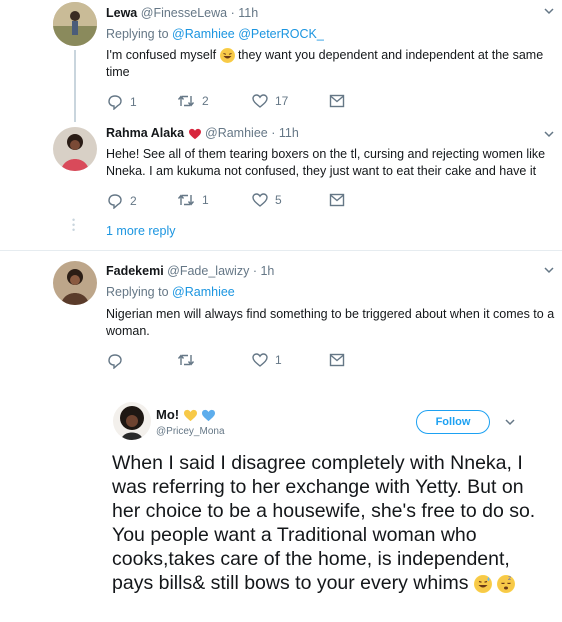 The height and width of the screenshot is (622, 562). What do you see at coordinates (237, 102) in the screenshot?
I see `tweet-actions: 1 2 17` at bounding box center [237, 102].